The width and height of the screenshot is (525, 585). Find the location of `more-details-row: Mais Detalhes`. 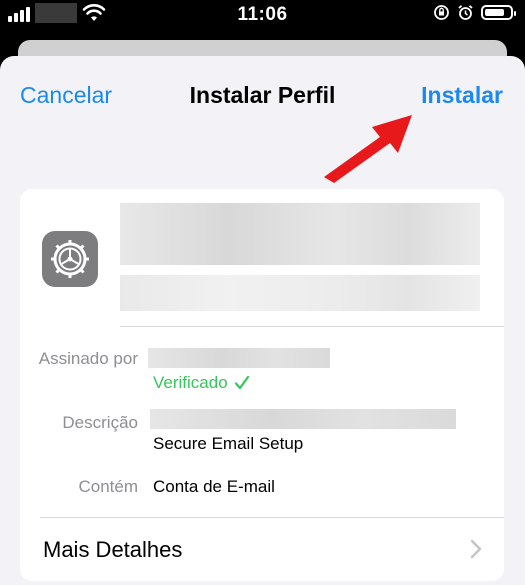

more-details-row: Mais Detalhes is located at coordinates (262, 550).